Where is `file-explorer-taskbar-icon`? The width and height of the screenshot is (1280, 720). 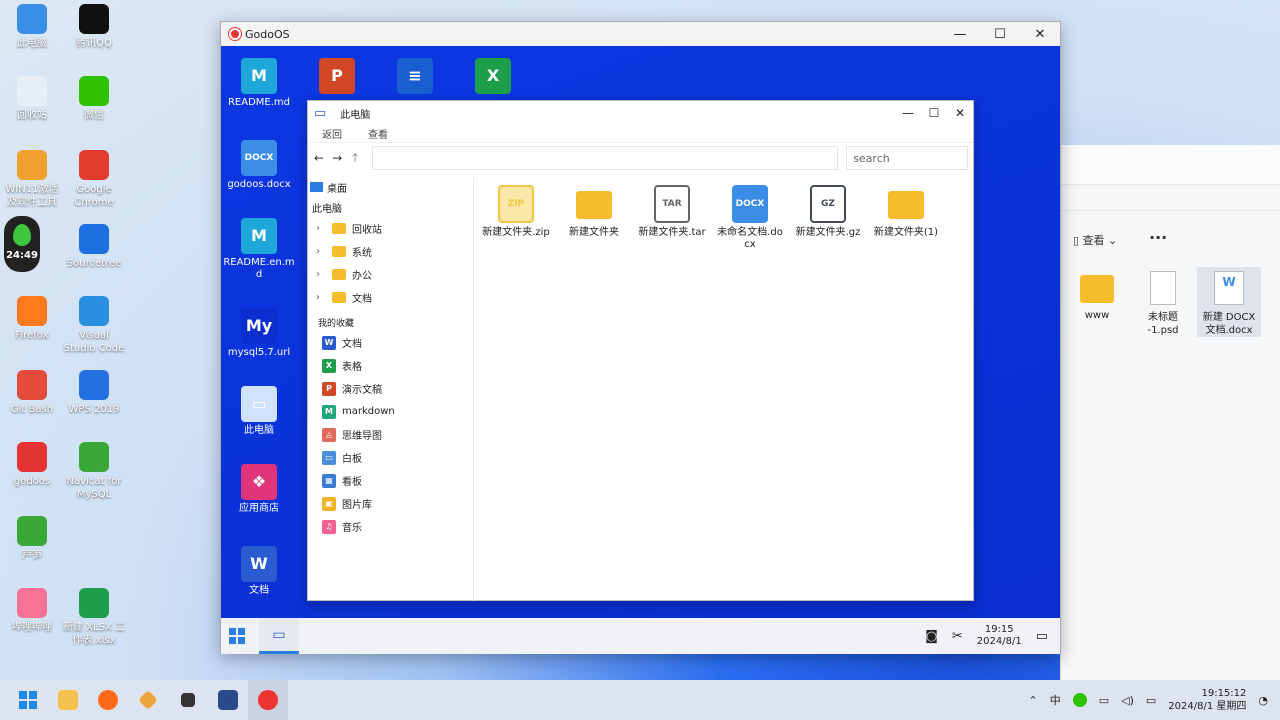 file-explorer-taskbar-icon is located at coordinates (68, 700).